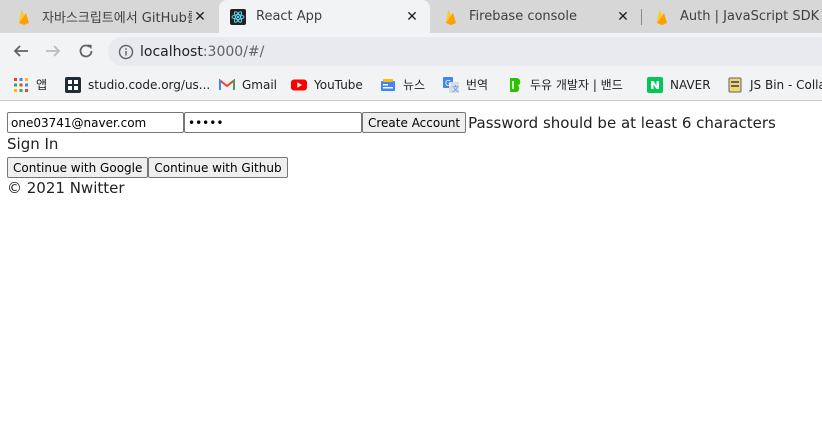 This screenshot has height=447, width=822. Describe the element at coordinates (455, 88) in the screenshot. I see `svg-text: 文` at that location.